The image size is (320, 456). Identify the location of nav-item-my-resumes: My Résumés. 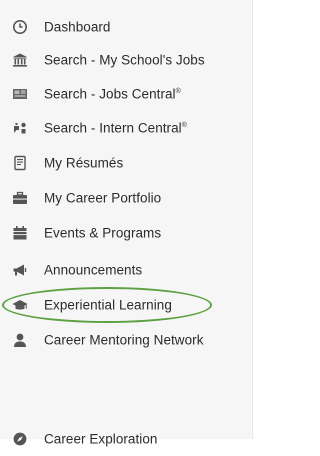
(126, 163).